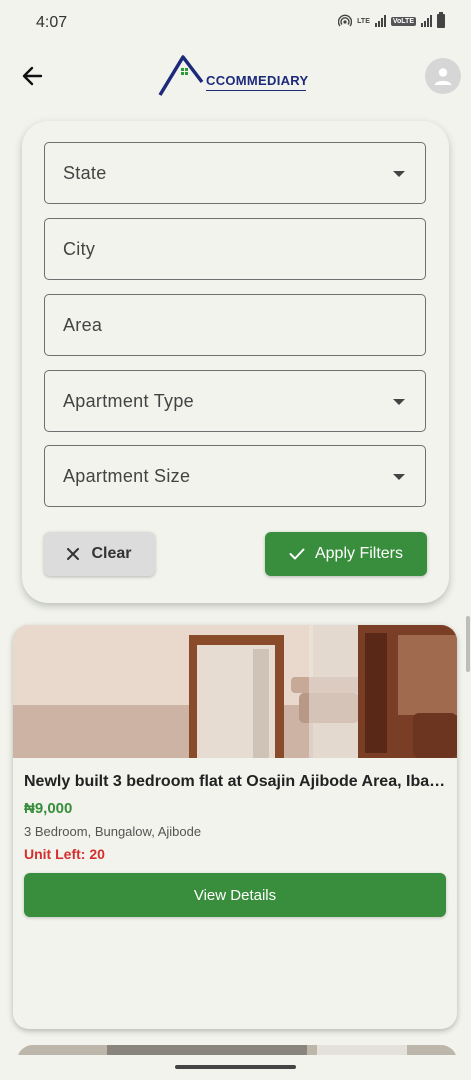 This screenshot has width=471, height=1080. What do you see at coordinates (235, 325) in the screenshot?
I see `area-input: Area` at bounding box center [235, 325].